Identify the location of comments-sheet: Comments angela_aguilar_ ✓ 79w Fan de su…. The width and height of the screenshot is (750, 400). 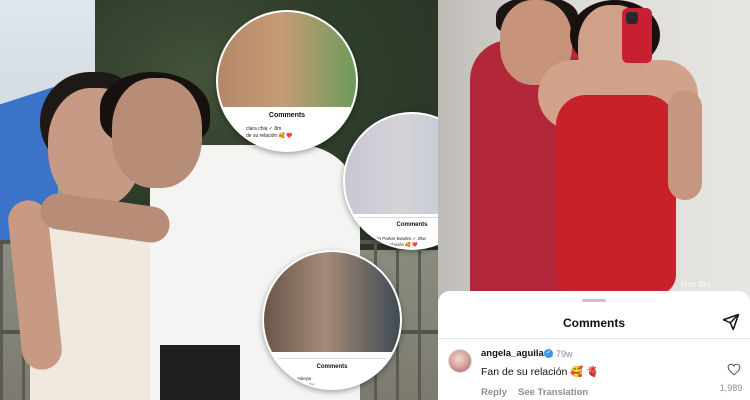
(594, 345).